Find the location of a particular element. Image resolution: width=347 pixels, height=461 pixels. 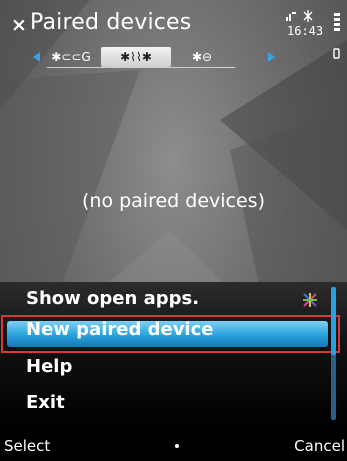

connection-icon is located at coordinates (336, 53).